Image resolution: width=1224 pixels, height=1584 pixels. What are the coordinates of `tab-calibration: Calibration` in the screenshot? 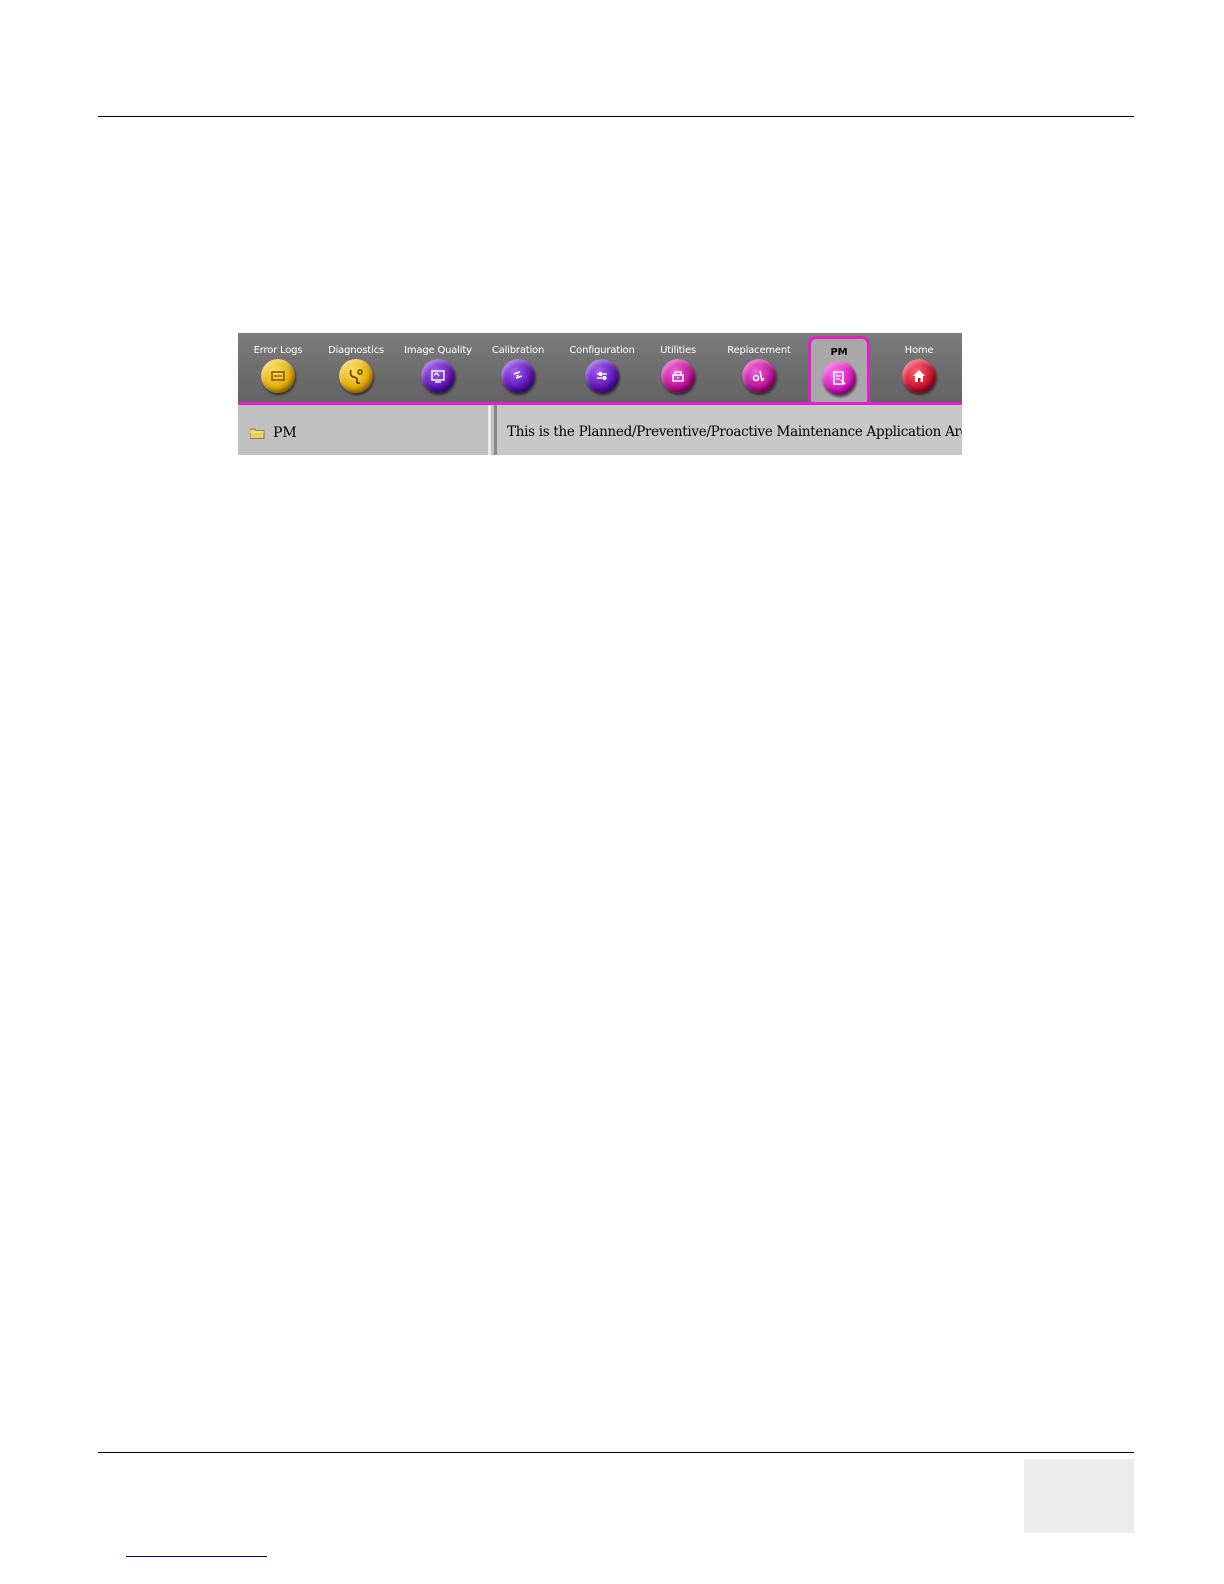 It's located at (518, 367).